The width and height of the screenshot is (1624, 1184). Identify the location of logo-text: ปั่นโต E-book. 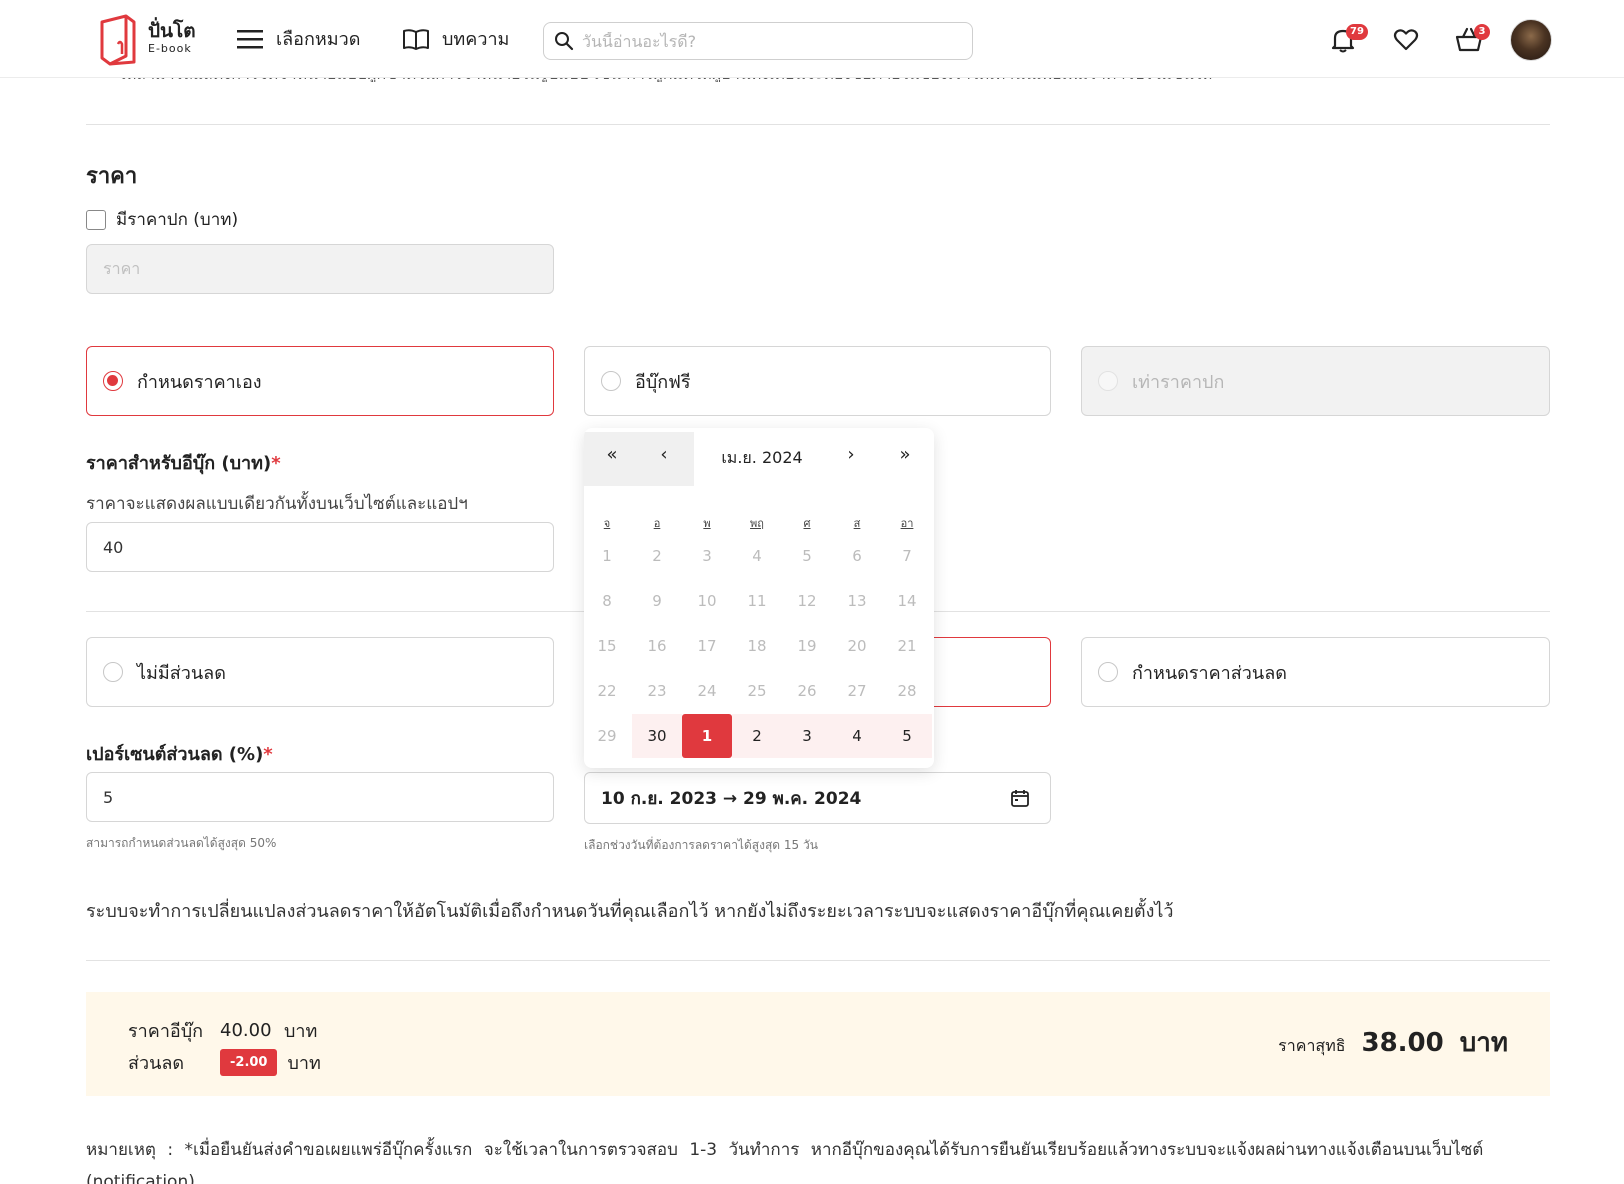
(172, 38).